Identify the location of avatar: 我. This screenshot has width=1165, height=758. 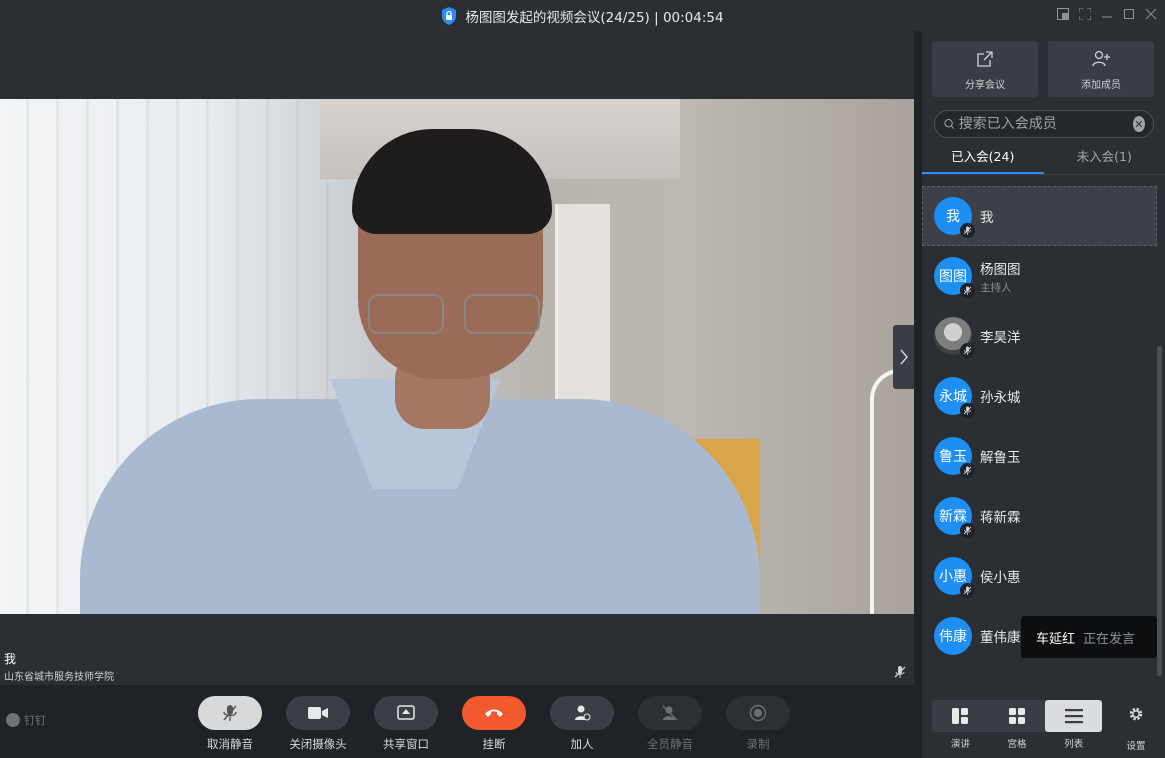
(954, 217).